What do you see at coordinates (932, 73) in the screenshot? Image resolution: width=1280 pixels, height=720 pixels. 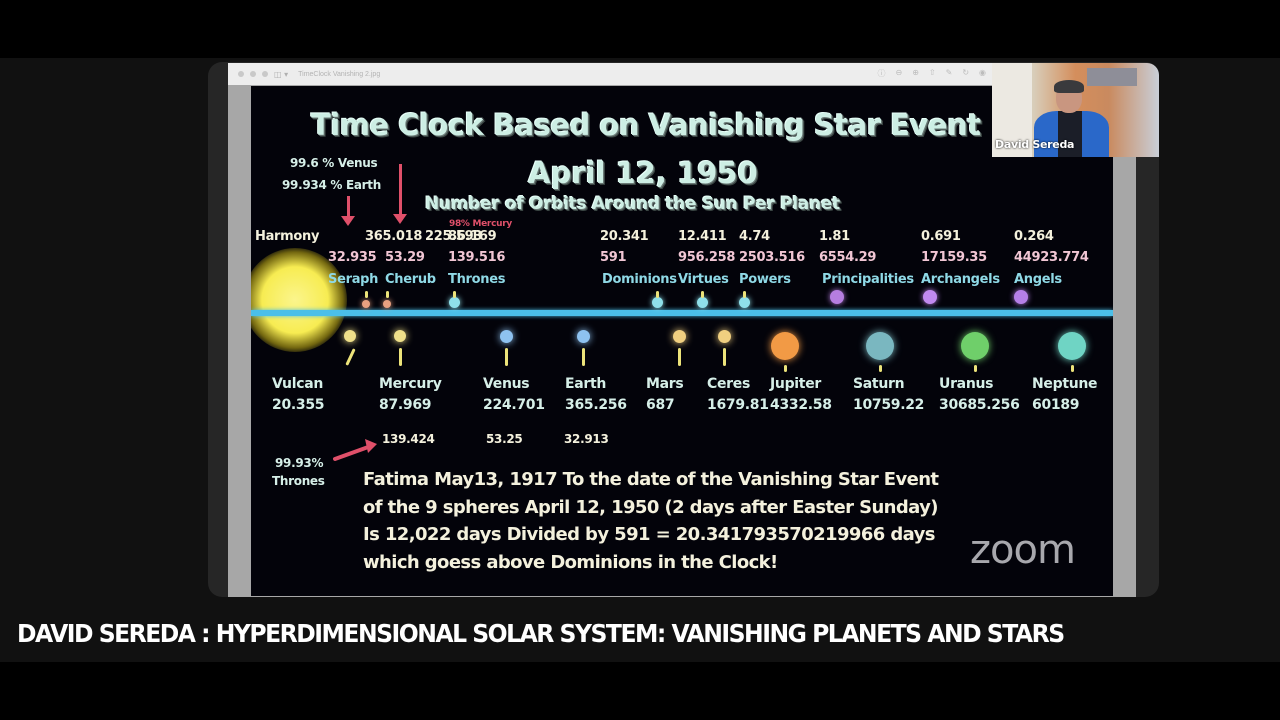 I see `share-icon: ⇧` at bounding box center [932, 73].